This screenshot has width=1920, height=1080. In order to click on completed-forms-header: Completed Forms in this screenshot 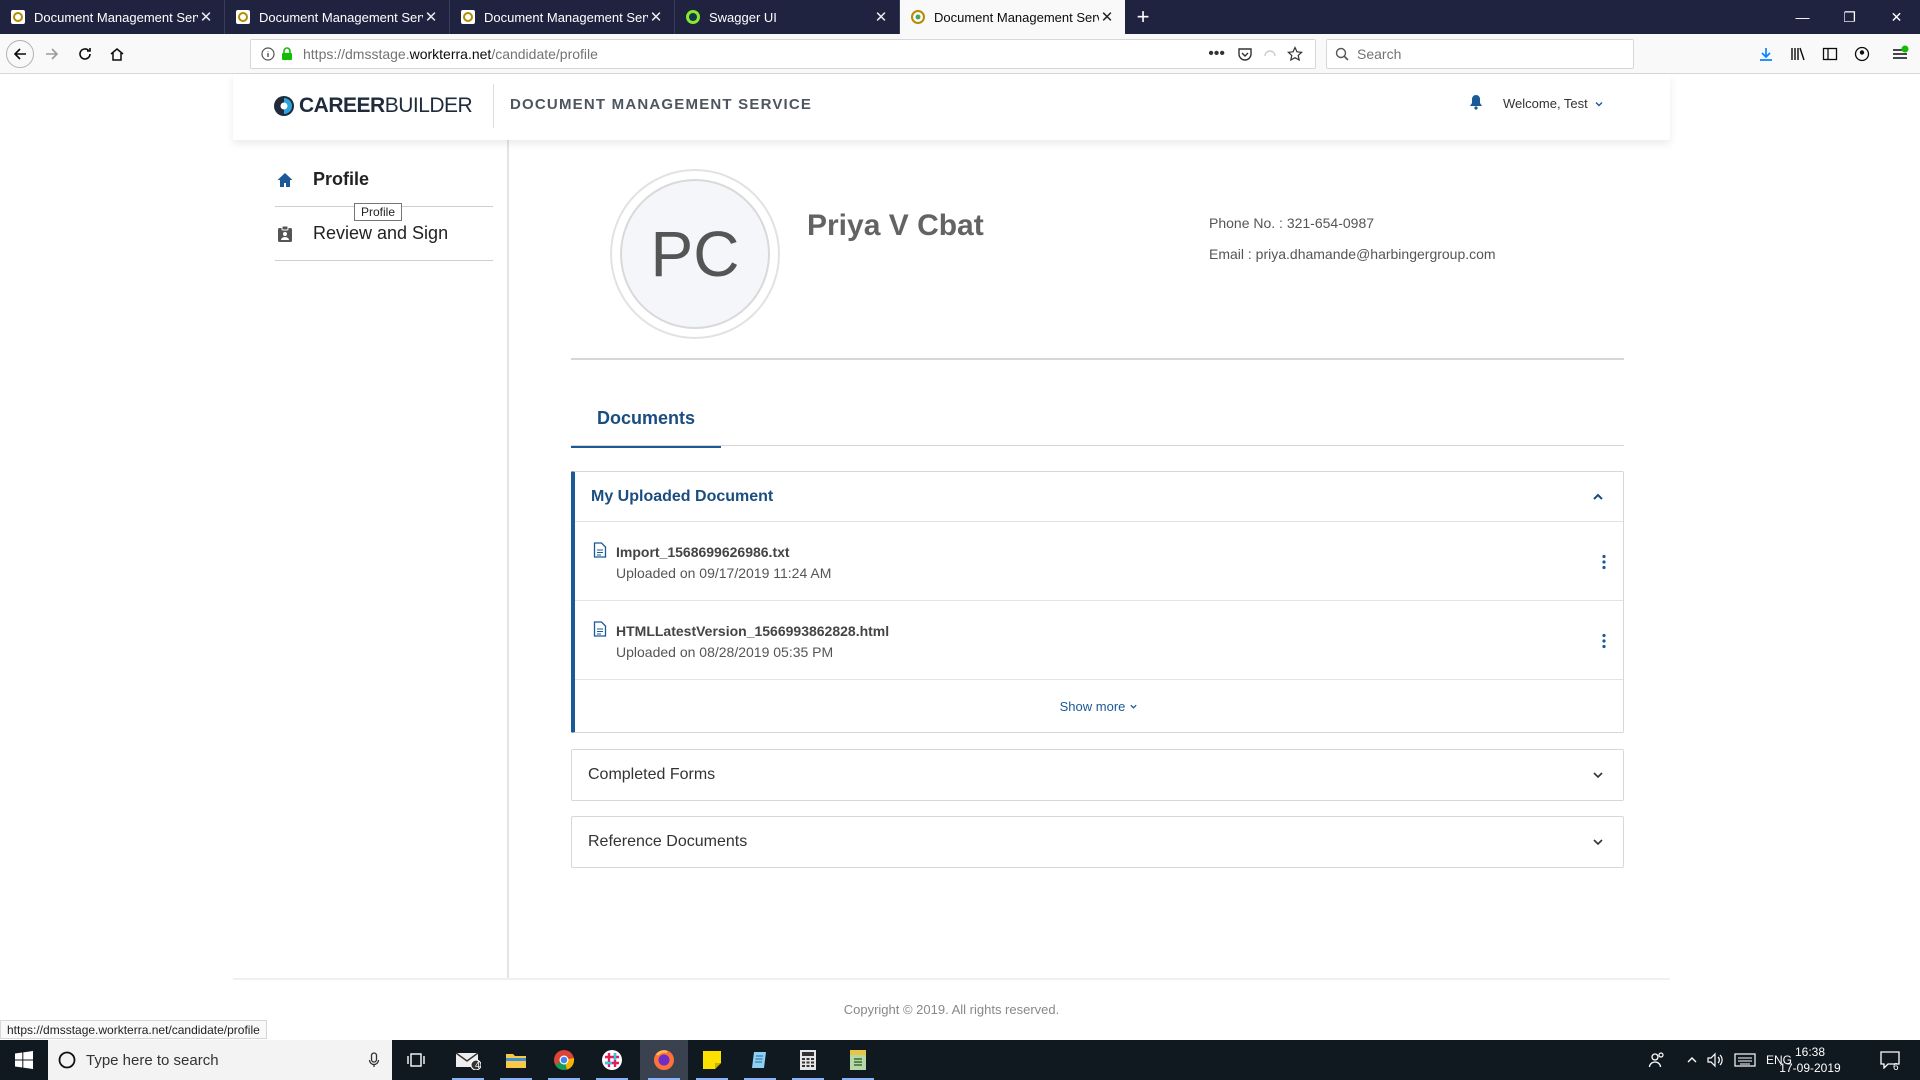, I will do `click(1097, 775)`.